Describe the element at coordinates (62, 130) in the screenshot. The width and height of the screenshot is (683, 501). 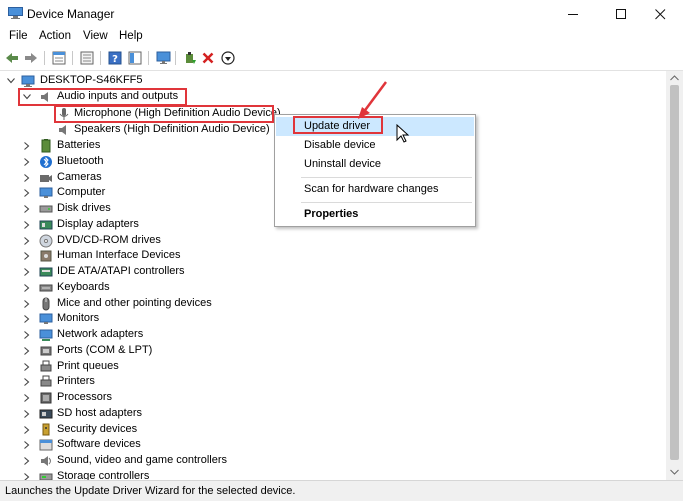
I see `speaker-icon` at that location.